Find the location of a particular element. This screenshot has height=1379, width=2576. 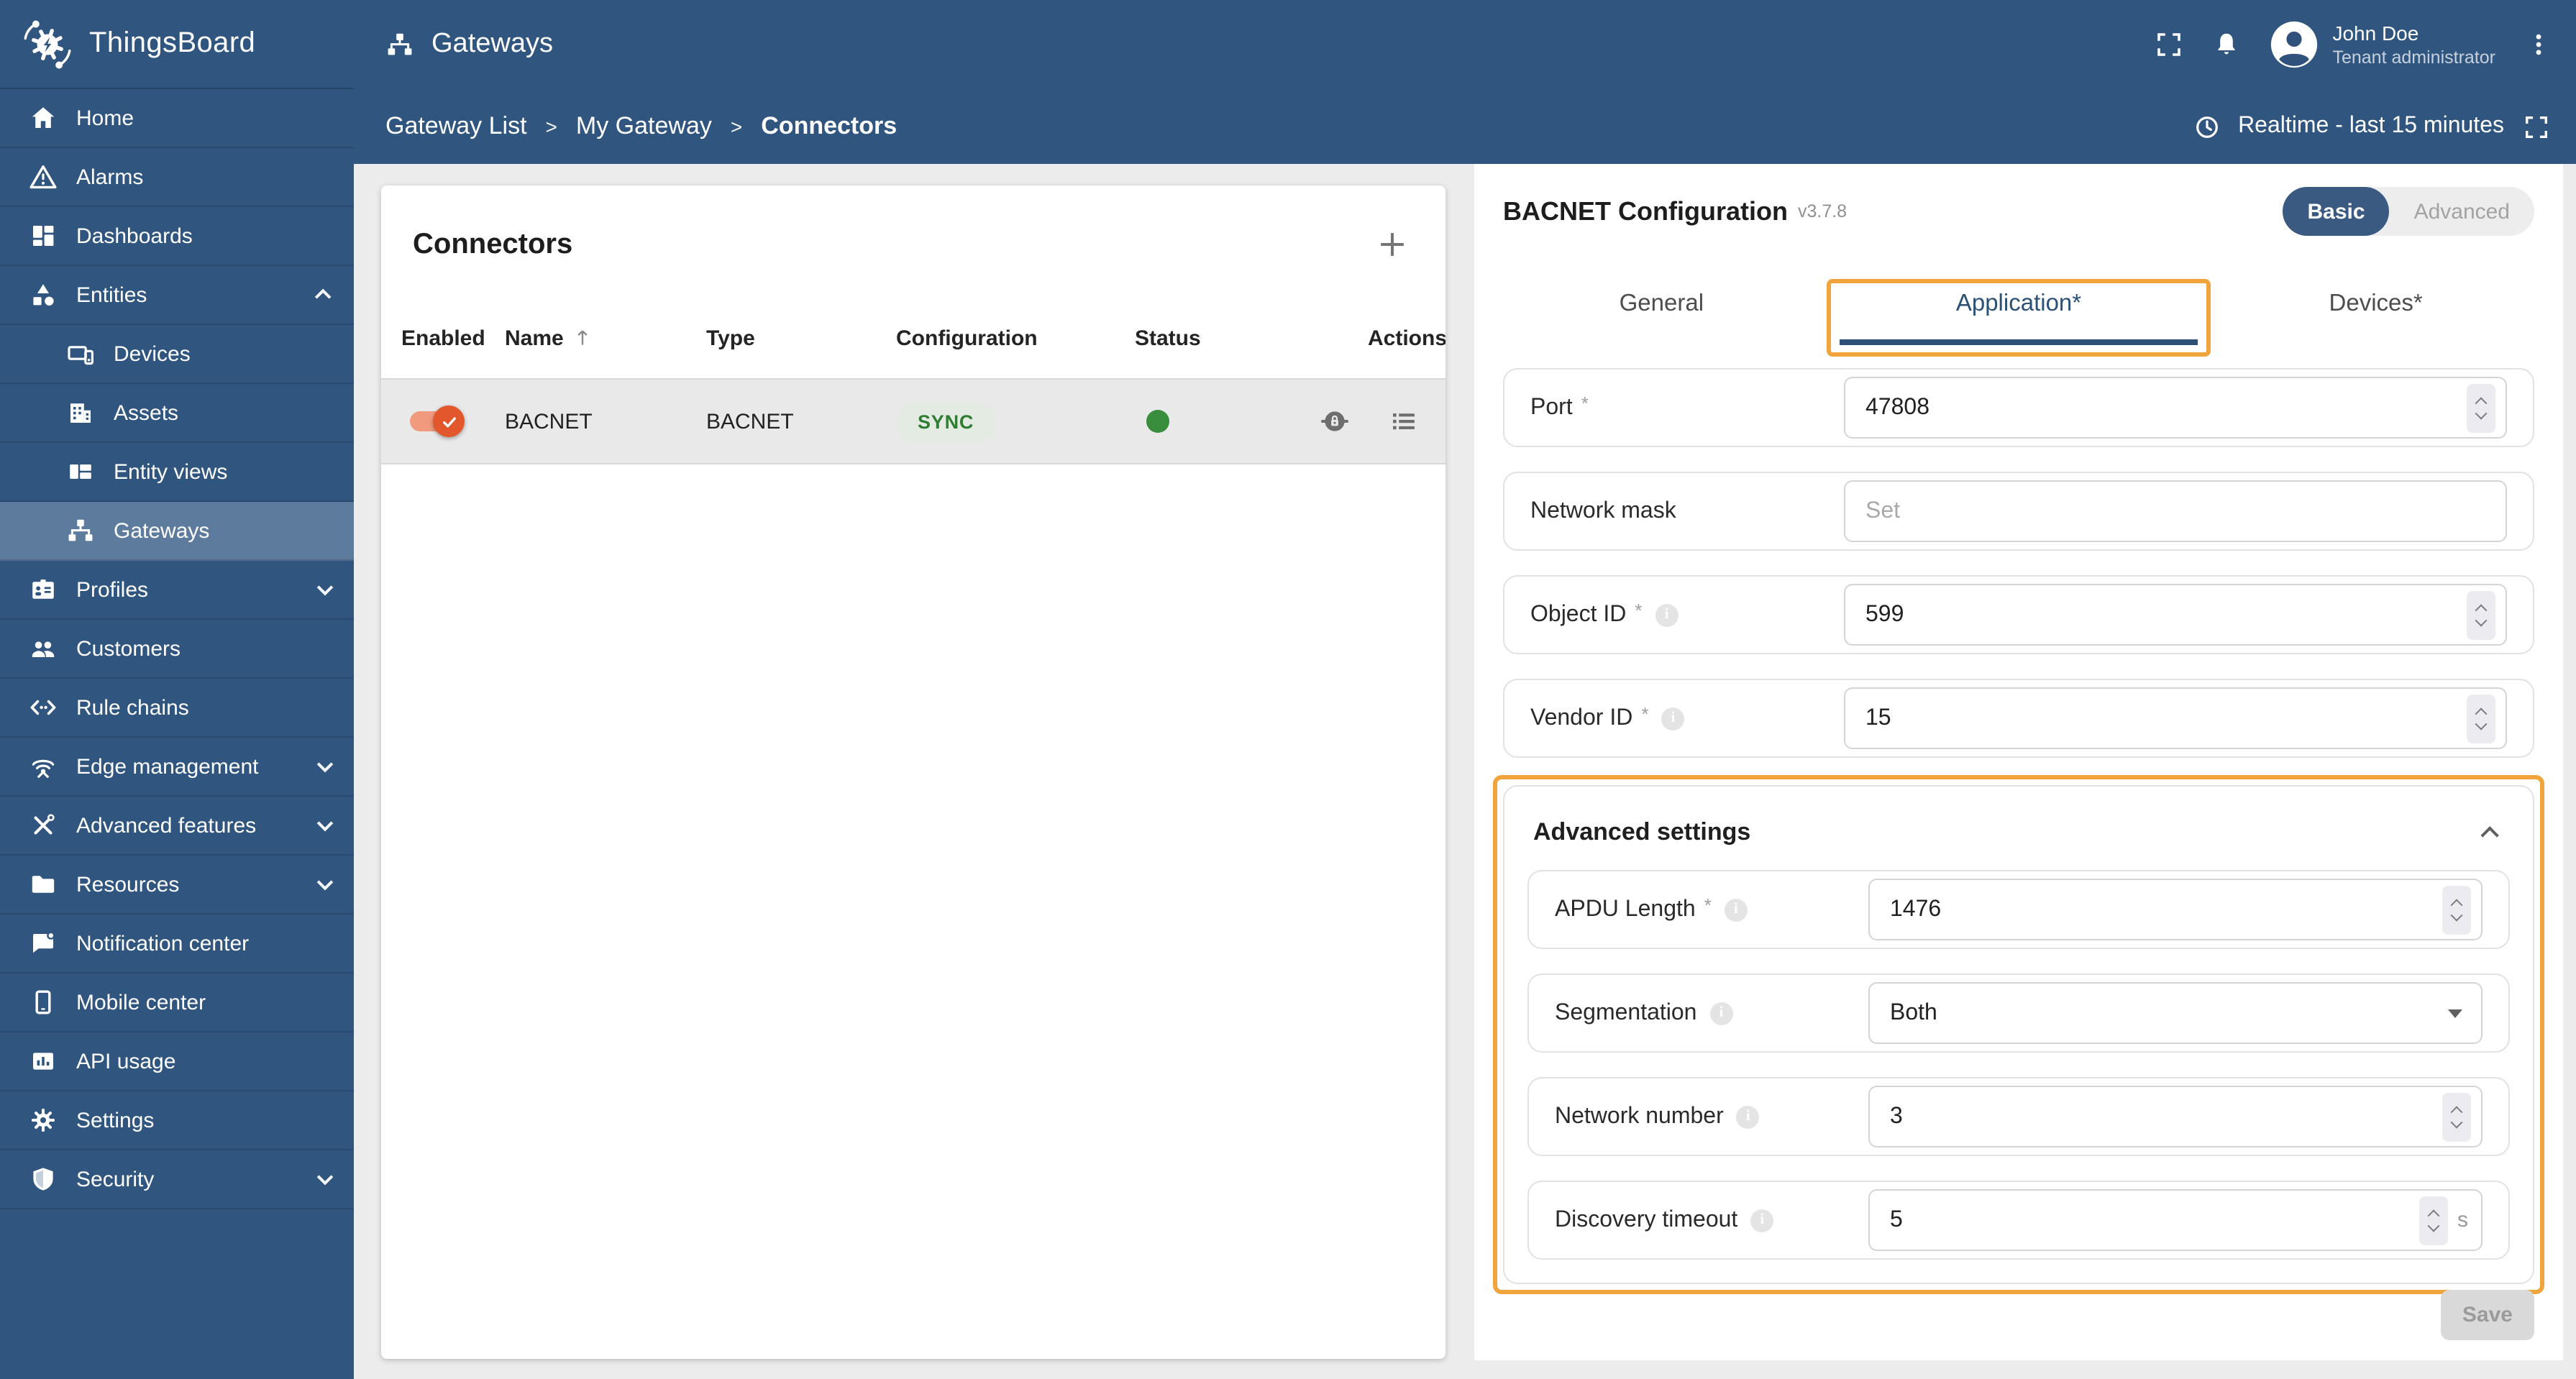

more-menu-button is located at coordinates (2538, 44).